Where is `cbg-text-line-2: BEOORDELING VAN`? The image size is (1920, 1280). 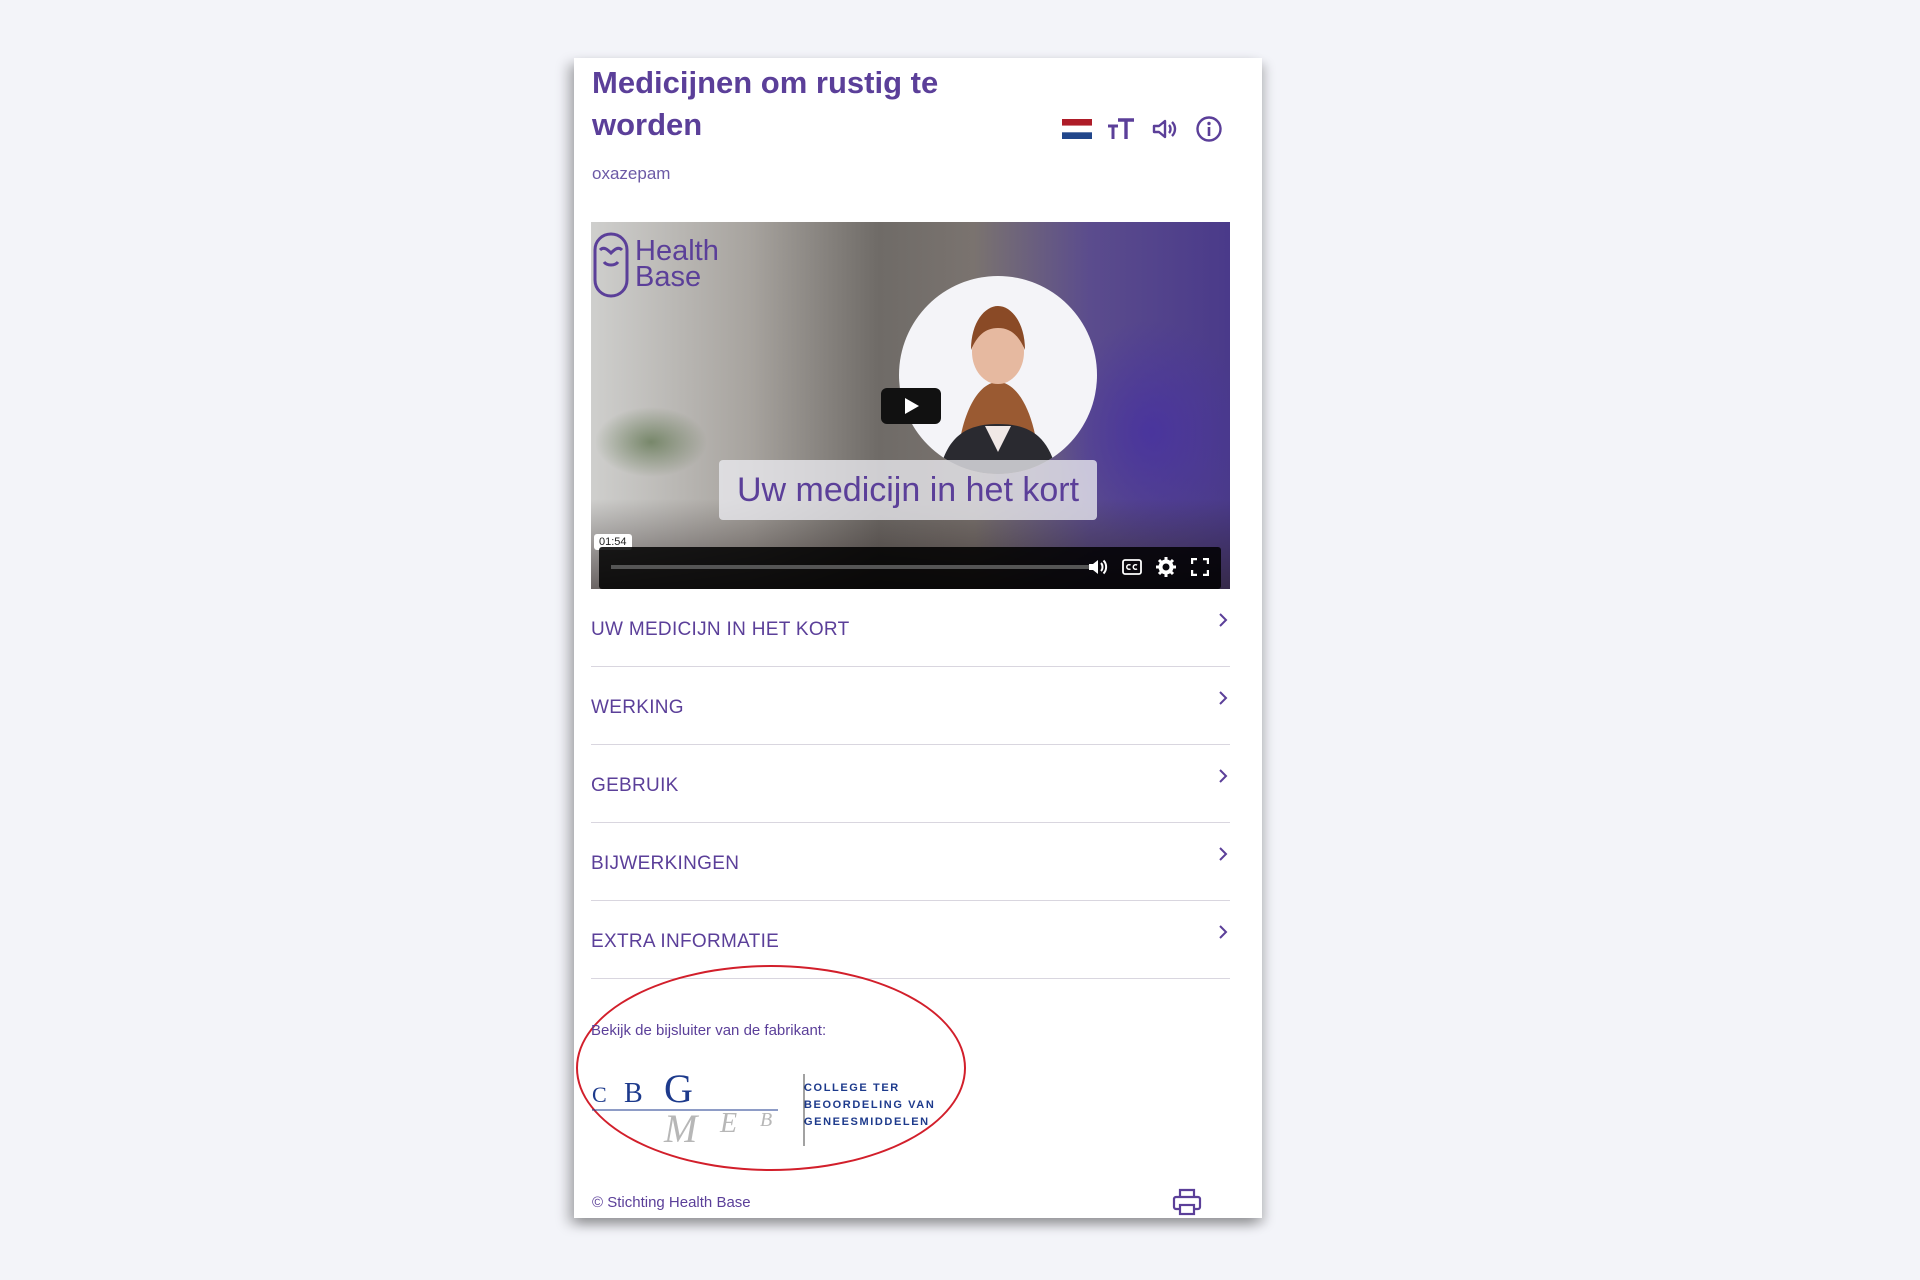 cbg-text-line-2: BEOORDELING VAN is located at coordinates (870, 1105).